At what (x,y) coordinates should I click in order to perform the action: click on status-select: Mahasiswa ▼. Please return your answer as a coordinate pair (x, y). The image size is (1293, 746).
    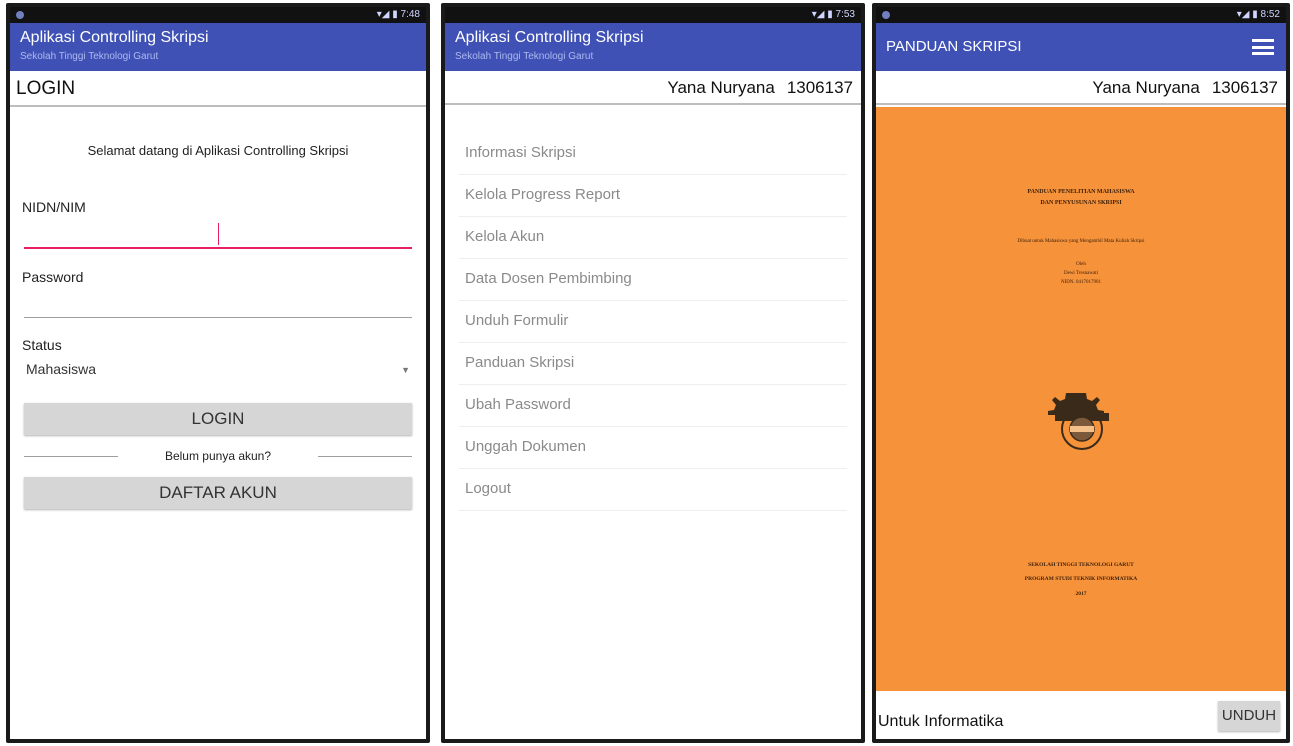
    Looking at the image, I should click on (218, 369).